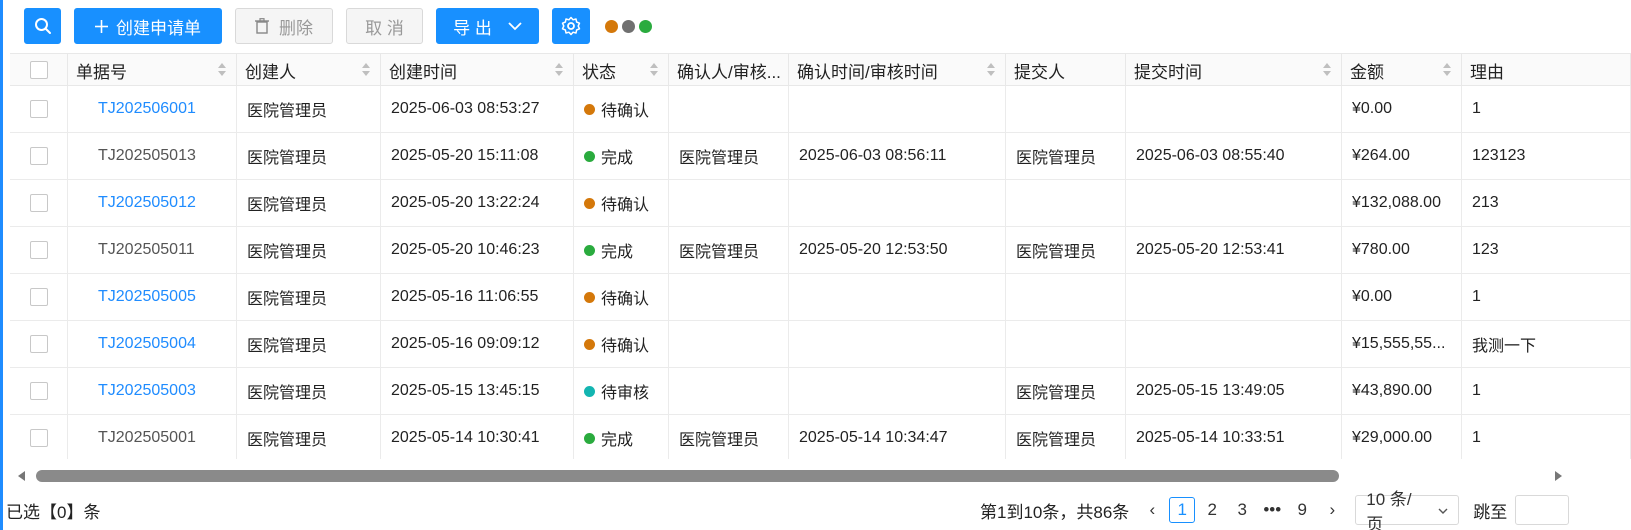 The height and width of the screenshot is (530, 1631). Describe the element at coordinates (1039, 72) in the screenshot. I see `column-header-label: 提交人` at that location.